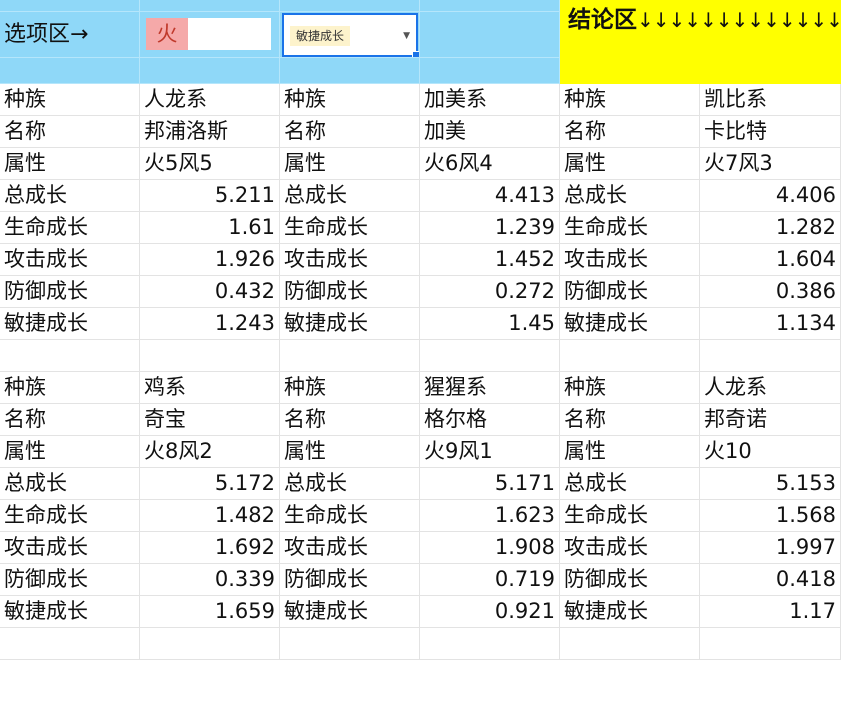 The width and height of the screenshot is (841, 701). Describe the element at coordinates (210, 484) in the screenshot. I see `total-growth-value: 5.172` at that location.